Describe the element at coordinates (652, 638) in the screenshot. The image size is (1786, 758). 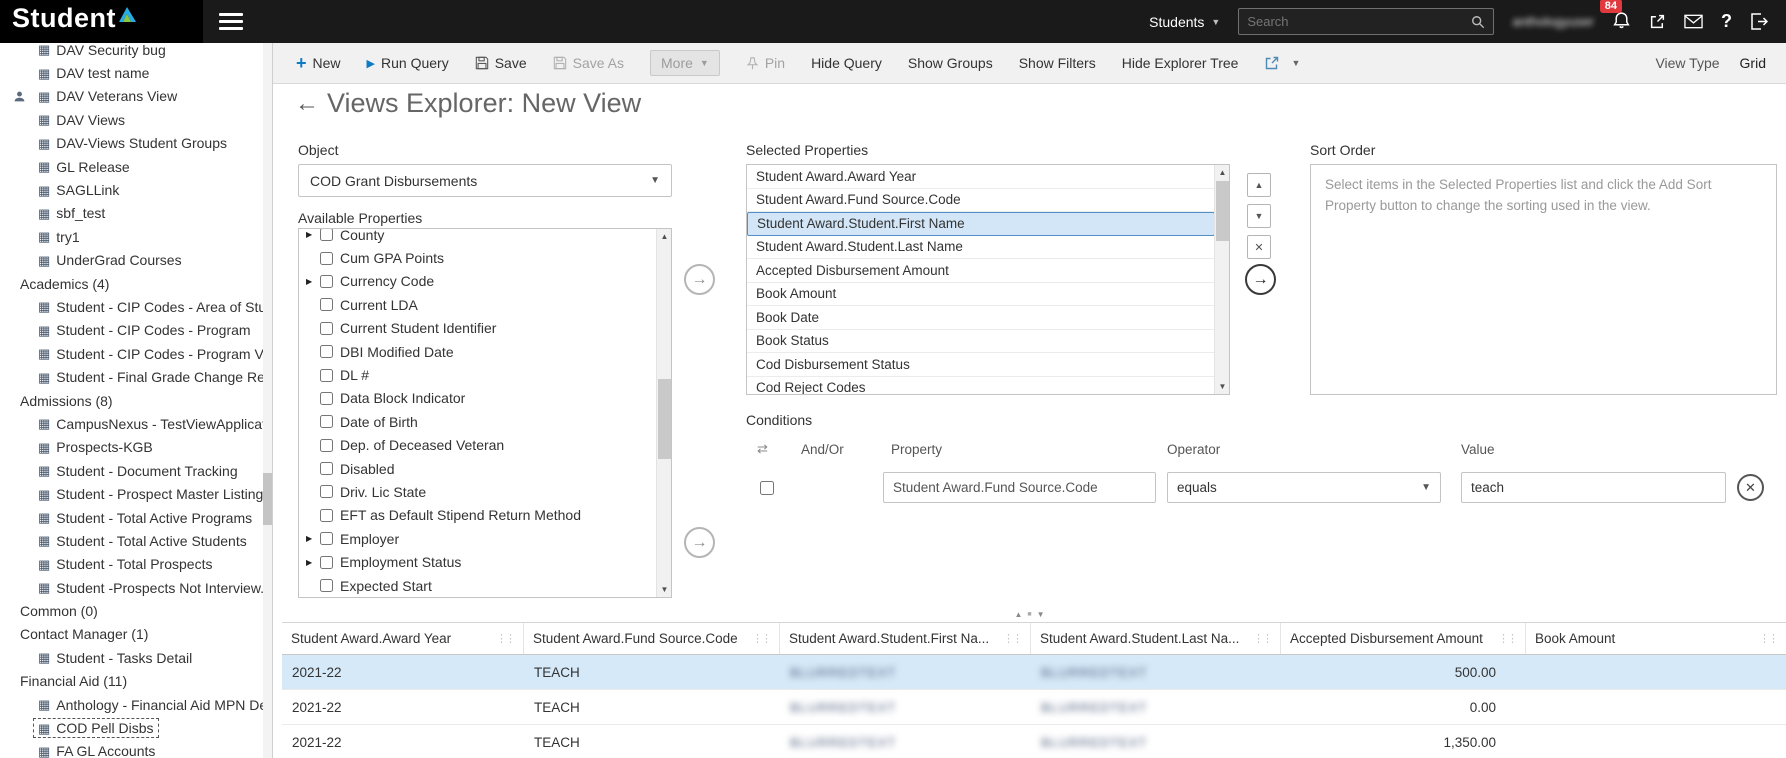
I see `grid-column-header: Student Award.Fund Source.Code ⋮⋮` at that location.